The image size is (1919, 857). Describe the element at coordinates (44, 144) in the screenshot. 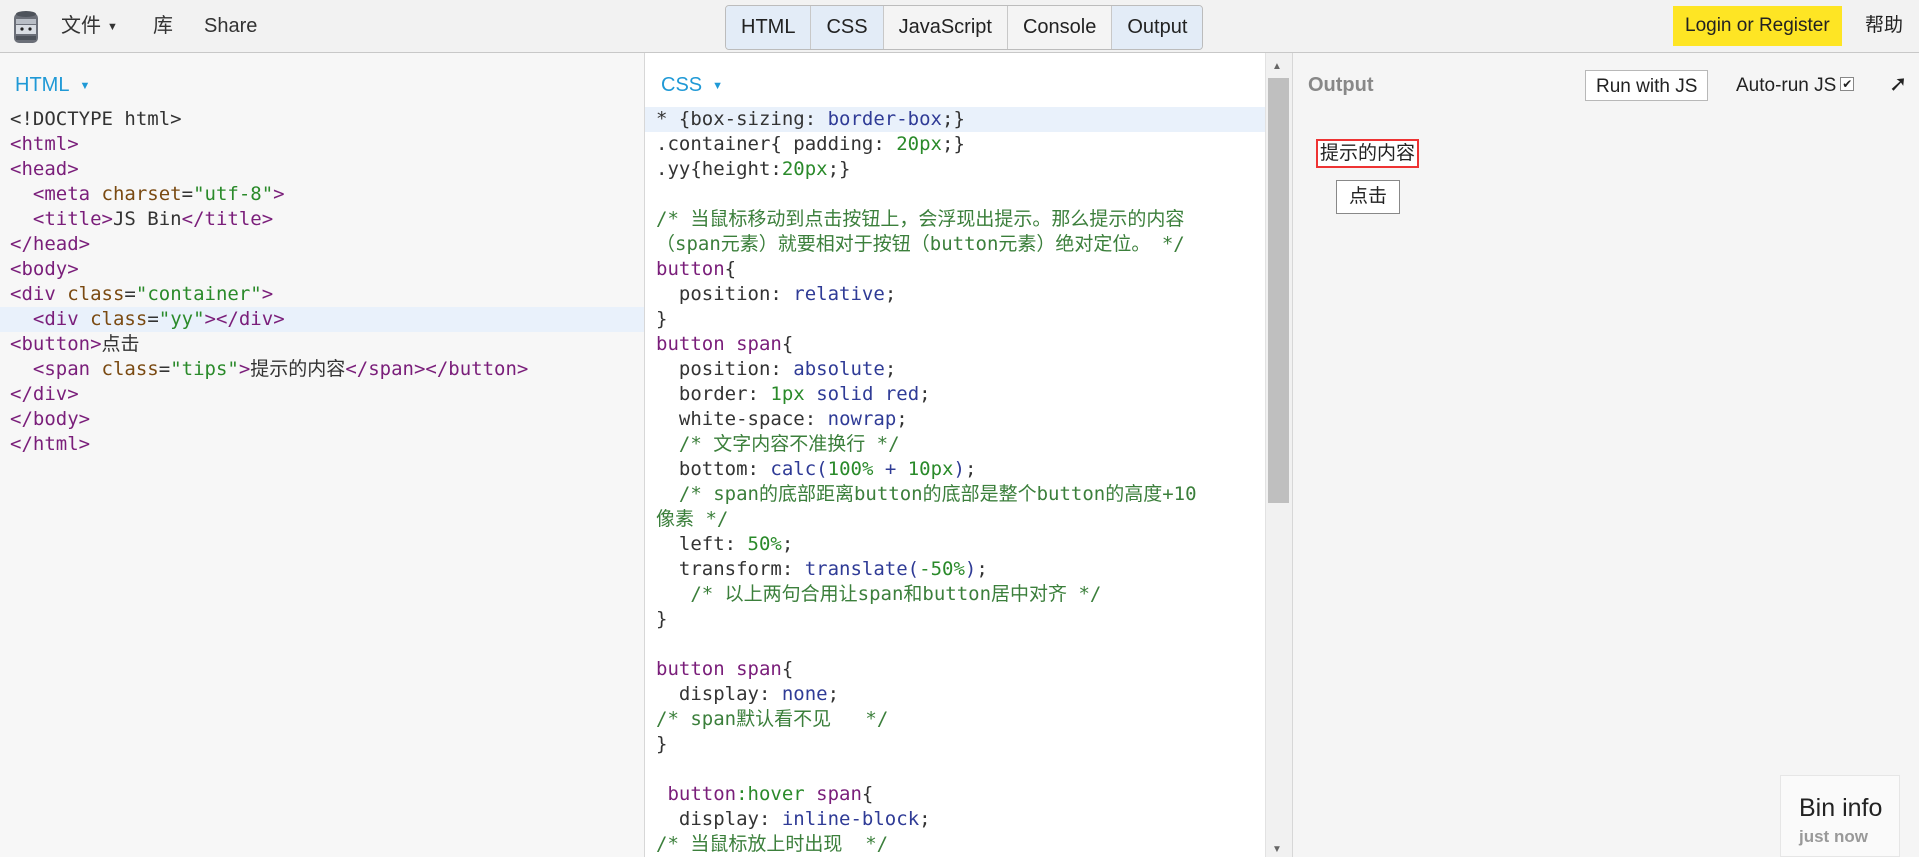

I see `html-code-line: <html>` at that location.